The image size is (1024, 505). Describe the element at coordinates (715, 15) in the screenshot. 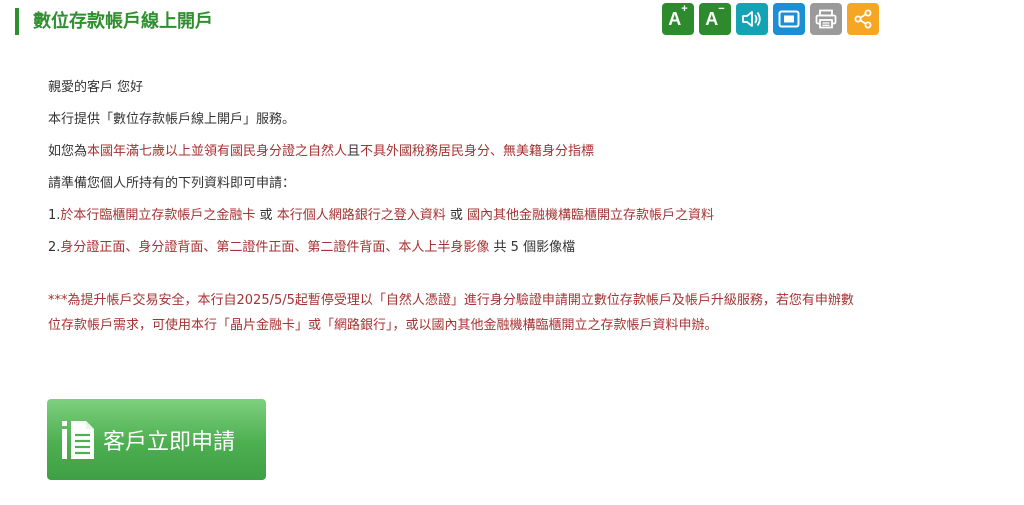

I see `font-decrease-icon: A−` at that location.